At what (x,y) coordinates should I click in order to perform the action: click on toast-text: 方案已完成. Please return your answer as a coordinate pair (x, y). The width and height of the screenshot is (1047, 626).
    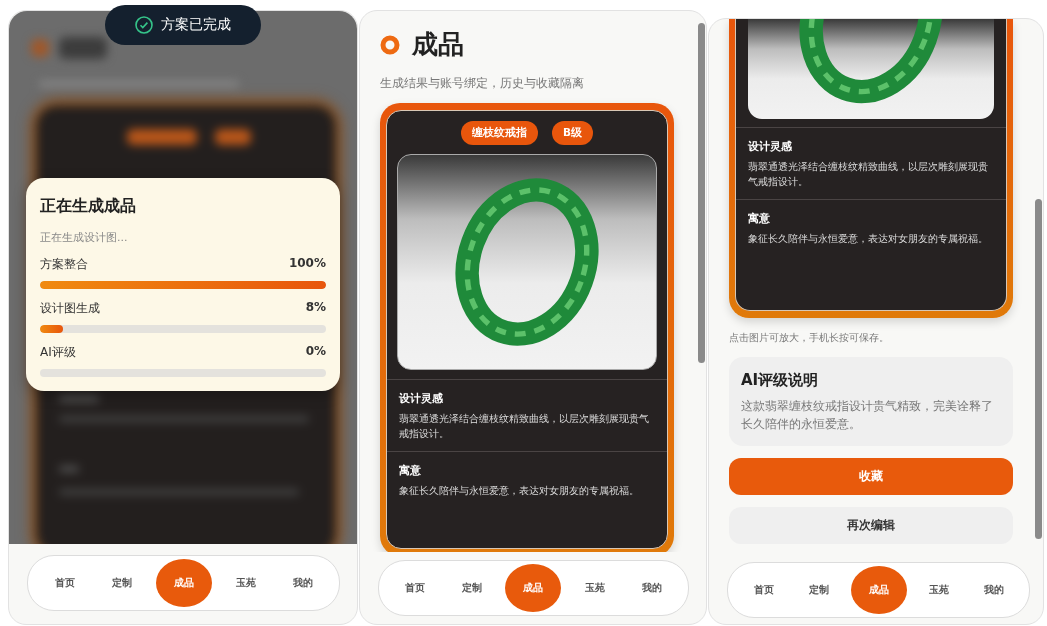
    Looking at the image, I should click on (196, 25).